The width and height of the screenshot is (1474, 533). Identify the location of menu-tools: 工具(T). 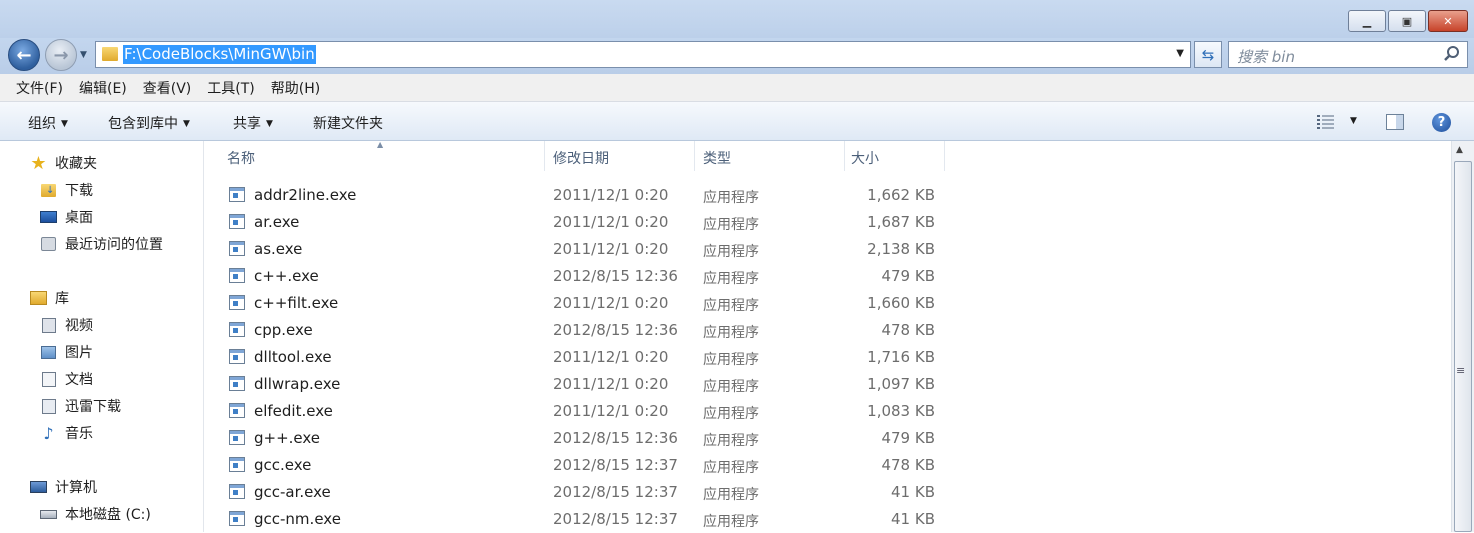
(230, 88).